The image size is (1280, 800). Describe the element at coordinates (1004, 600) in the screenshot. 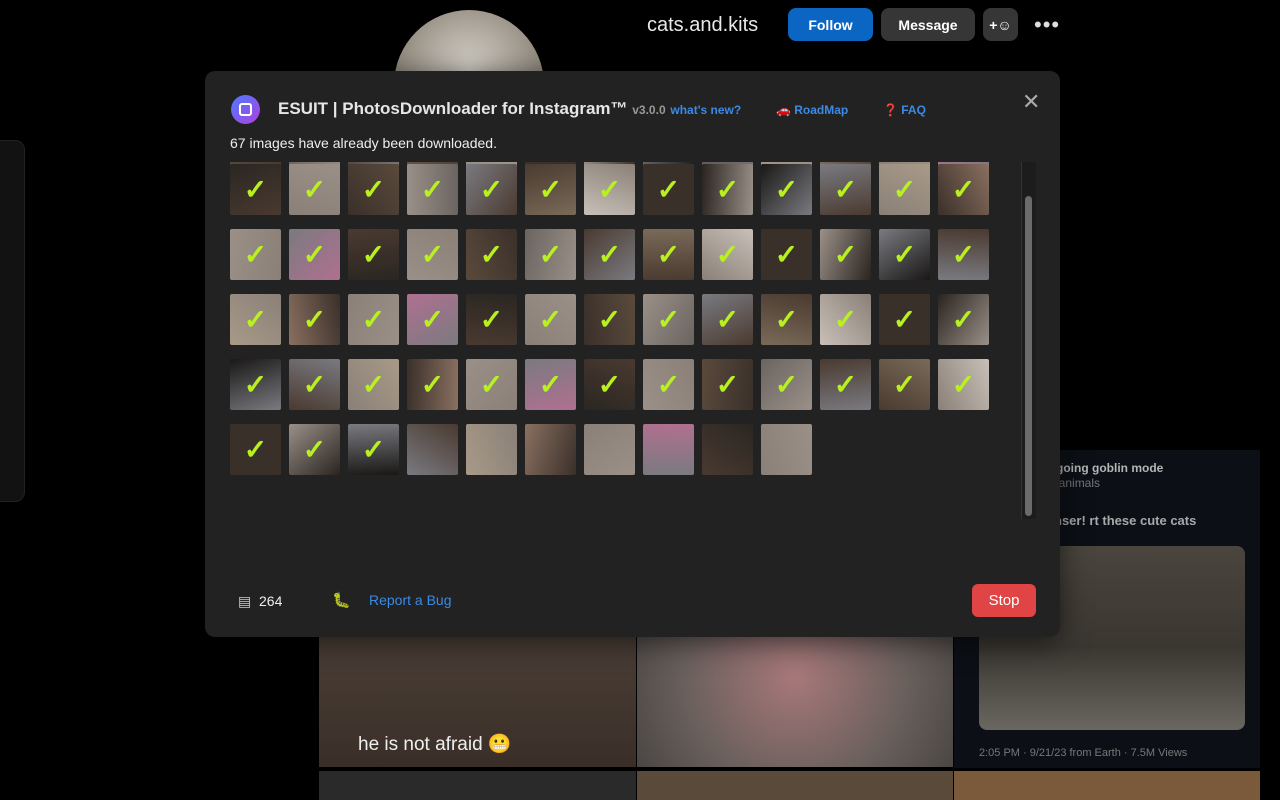

I see `stop-button: Stop` at that location.